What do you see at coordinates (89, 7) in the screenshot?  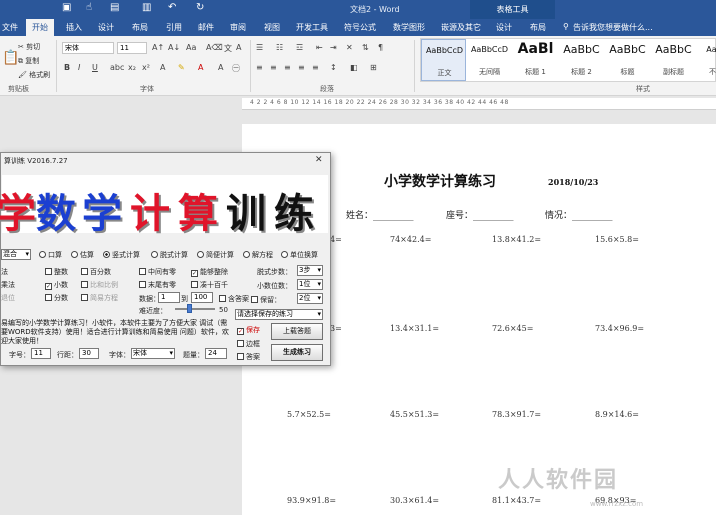 I see `touch-mode-icon: ☝` at bounding box center [89, 7].